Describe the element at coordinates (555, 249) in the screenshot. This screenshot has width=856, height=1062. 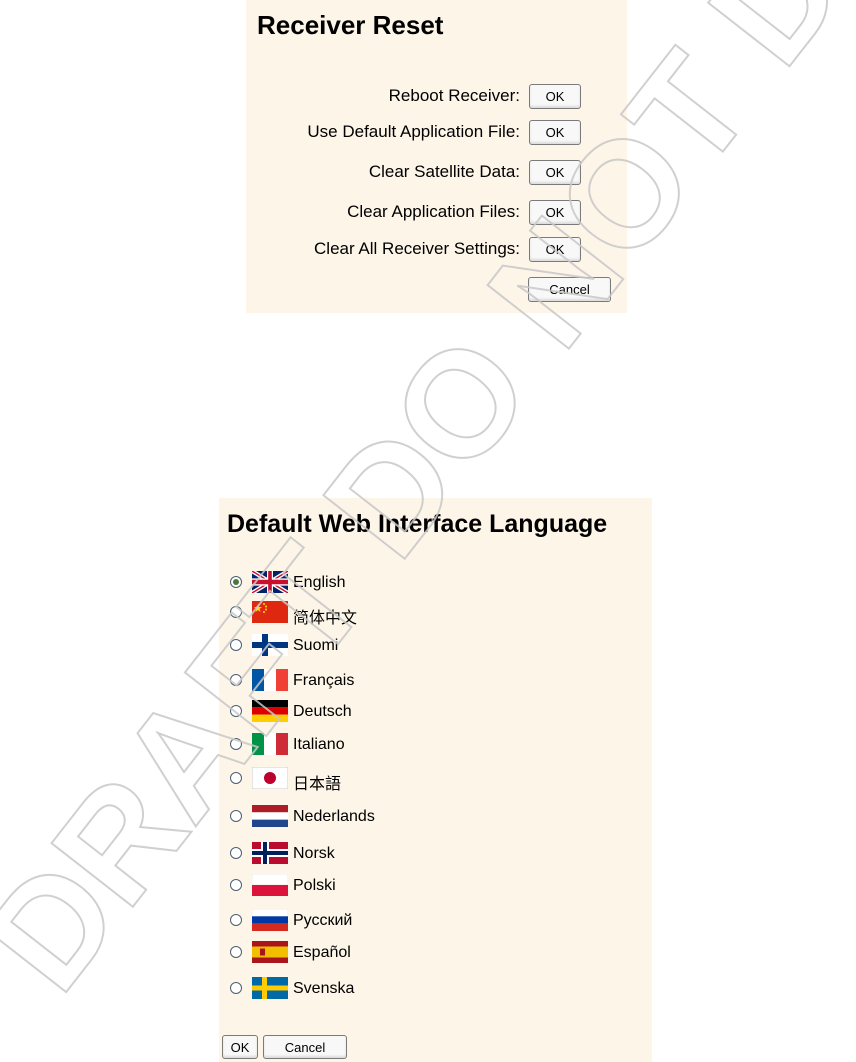
I see `clear-all-receiver-settings-ok-button: OK` at that location.